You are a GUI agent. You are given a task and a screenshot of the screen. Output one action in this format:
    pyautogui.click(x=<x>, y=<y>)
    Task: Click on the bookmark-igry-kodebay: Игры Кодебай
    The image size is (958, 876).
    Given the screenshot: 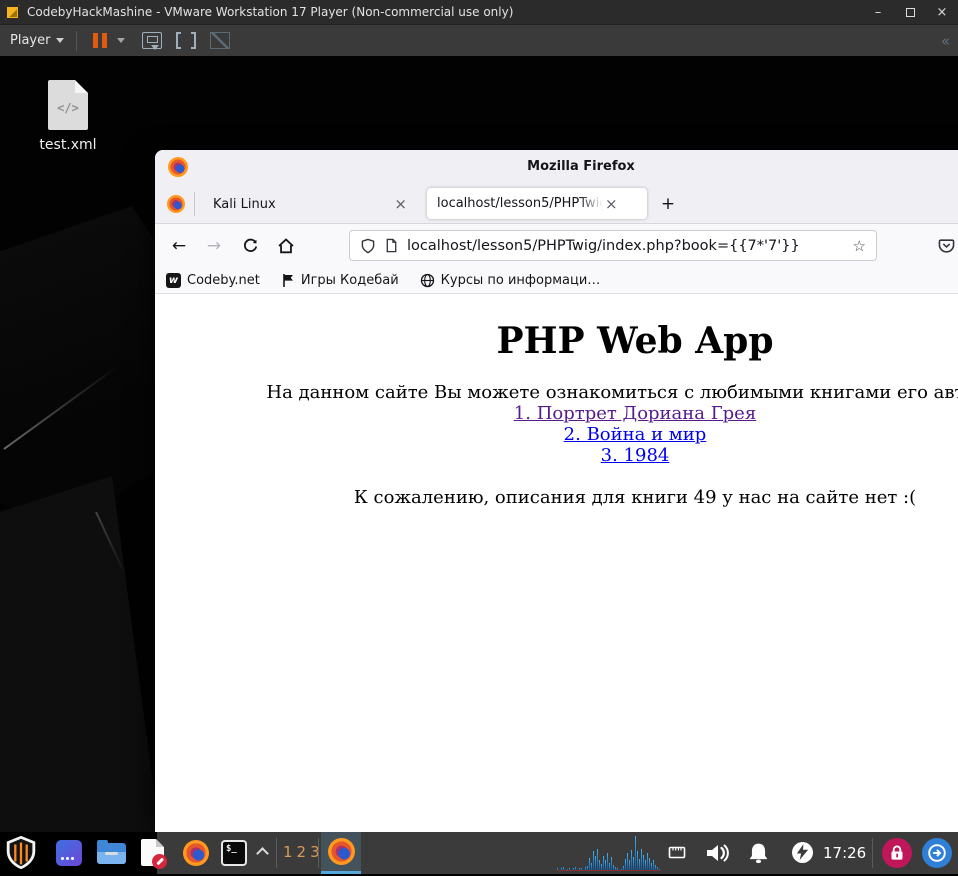 What is the action you would take?
    pyautogui.click(x=340, y=280)
    